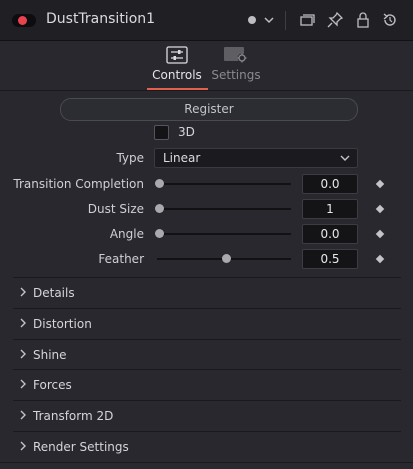  I want to click on settings-icon, so click(235, 55).